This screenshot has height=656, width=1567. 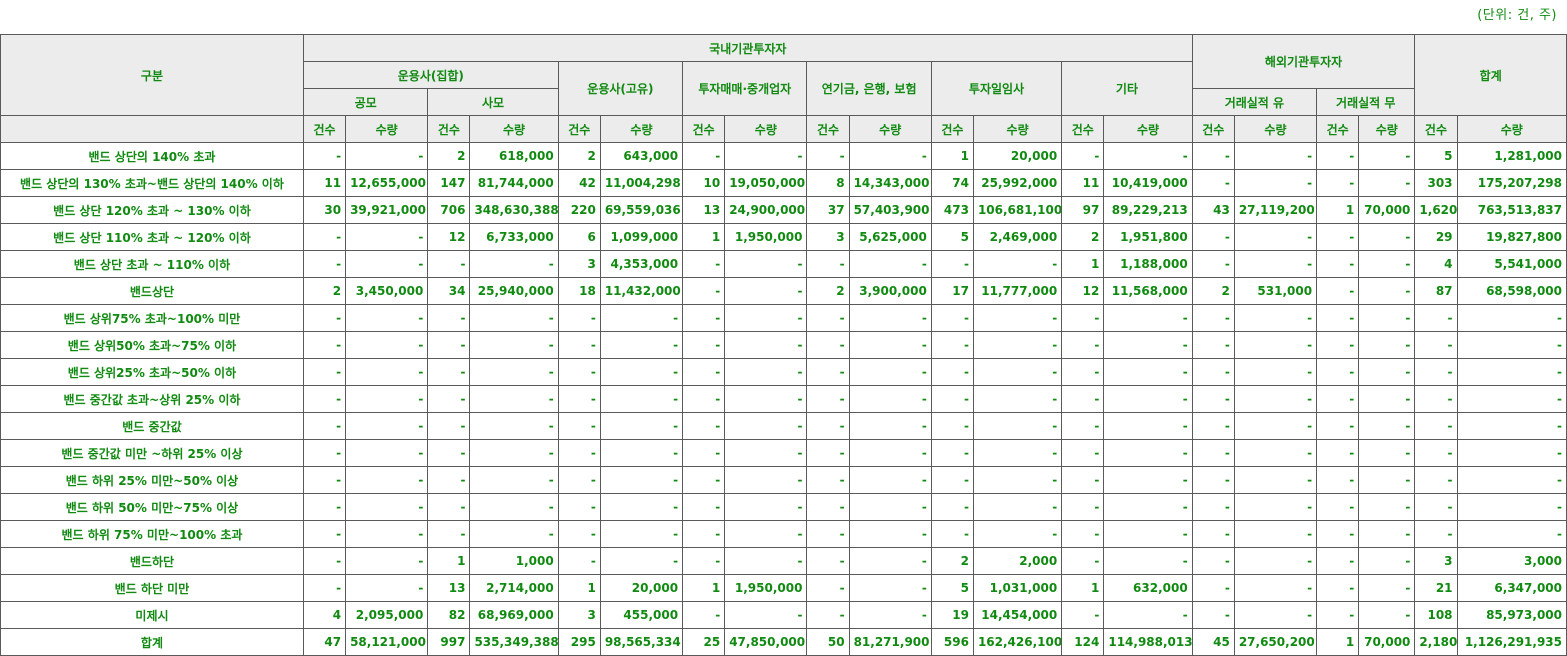 What do you see at coordinates (890, 183) in the screenshot?
I see `quantity-cell: 14,343,000` at bounding box center [890, 183].